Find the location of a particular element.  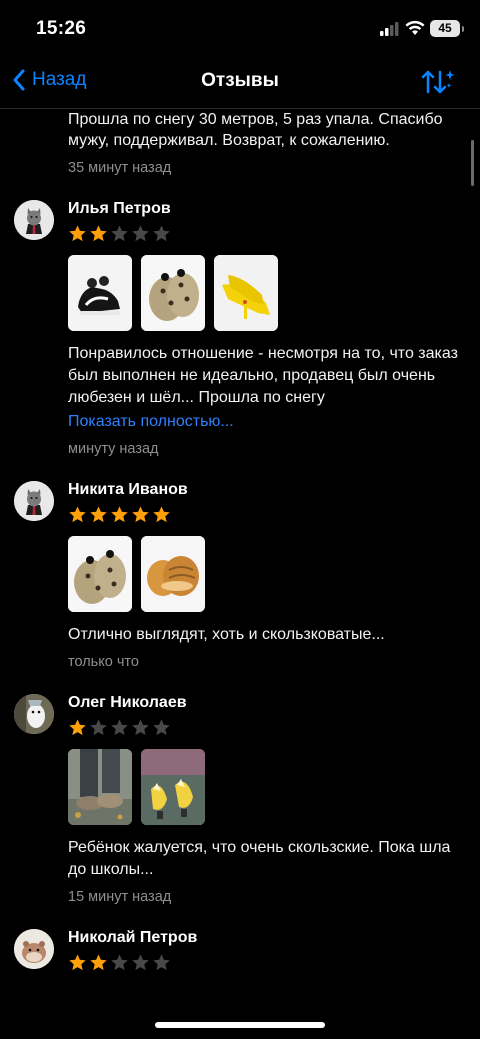

review-date: 15 минут назад is located at coordinates (120, 897).